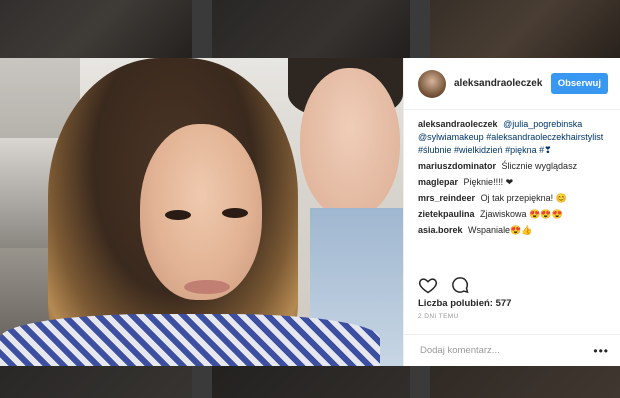 This screenshot has width=620, height=398. What do you see at coordinates (544, 137) in the screenshot?
I see `hashtag-link: #aleksandraoleczekhairstylist` at bounding box center [544, 137].